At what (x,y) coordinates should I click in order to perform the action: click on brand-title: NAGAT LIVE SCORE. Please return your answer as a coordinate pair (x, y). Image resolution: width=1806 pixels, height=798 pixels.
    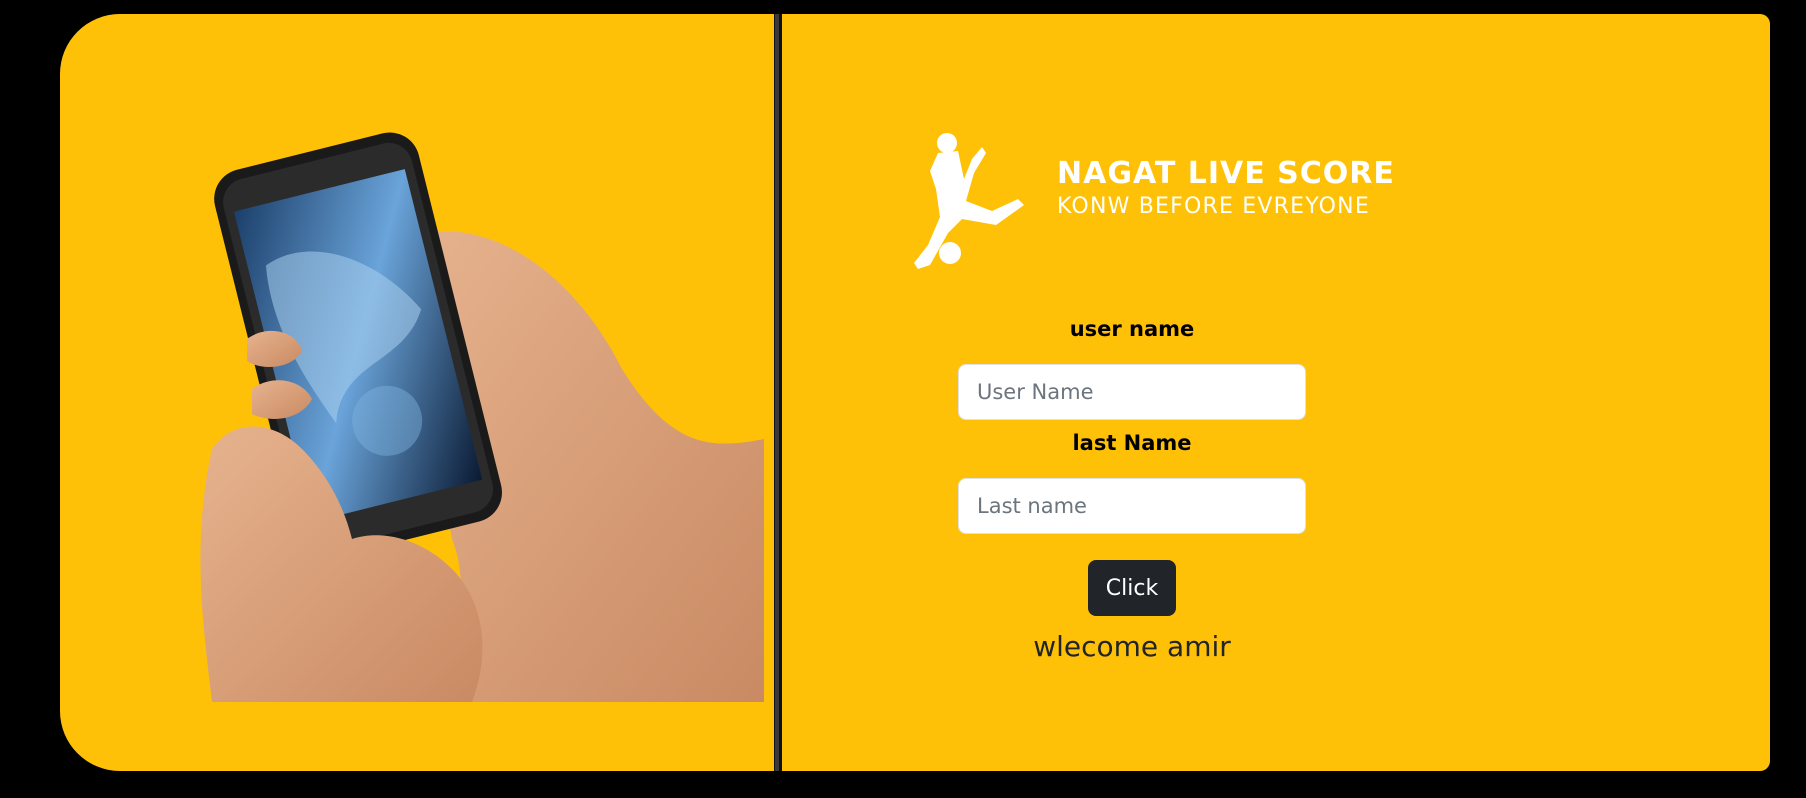
    Looking at the image, I should click on (1226, 173).